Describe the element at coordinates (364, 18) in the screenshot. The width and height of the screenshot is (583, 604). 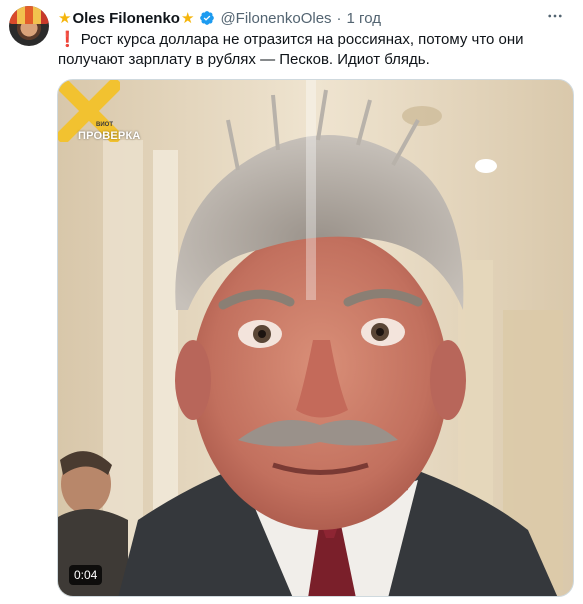
I see `timestamp: 1 год` at that location.